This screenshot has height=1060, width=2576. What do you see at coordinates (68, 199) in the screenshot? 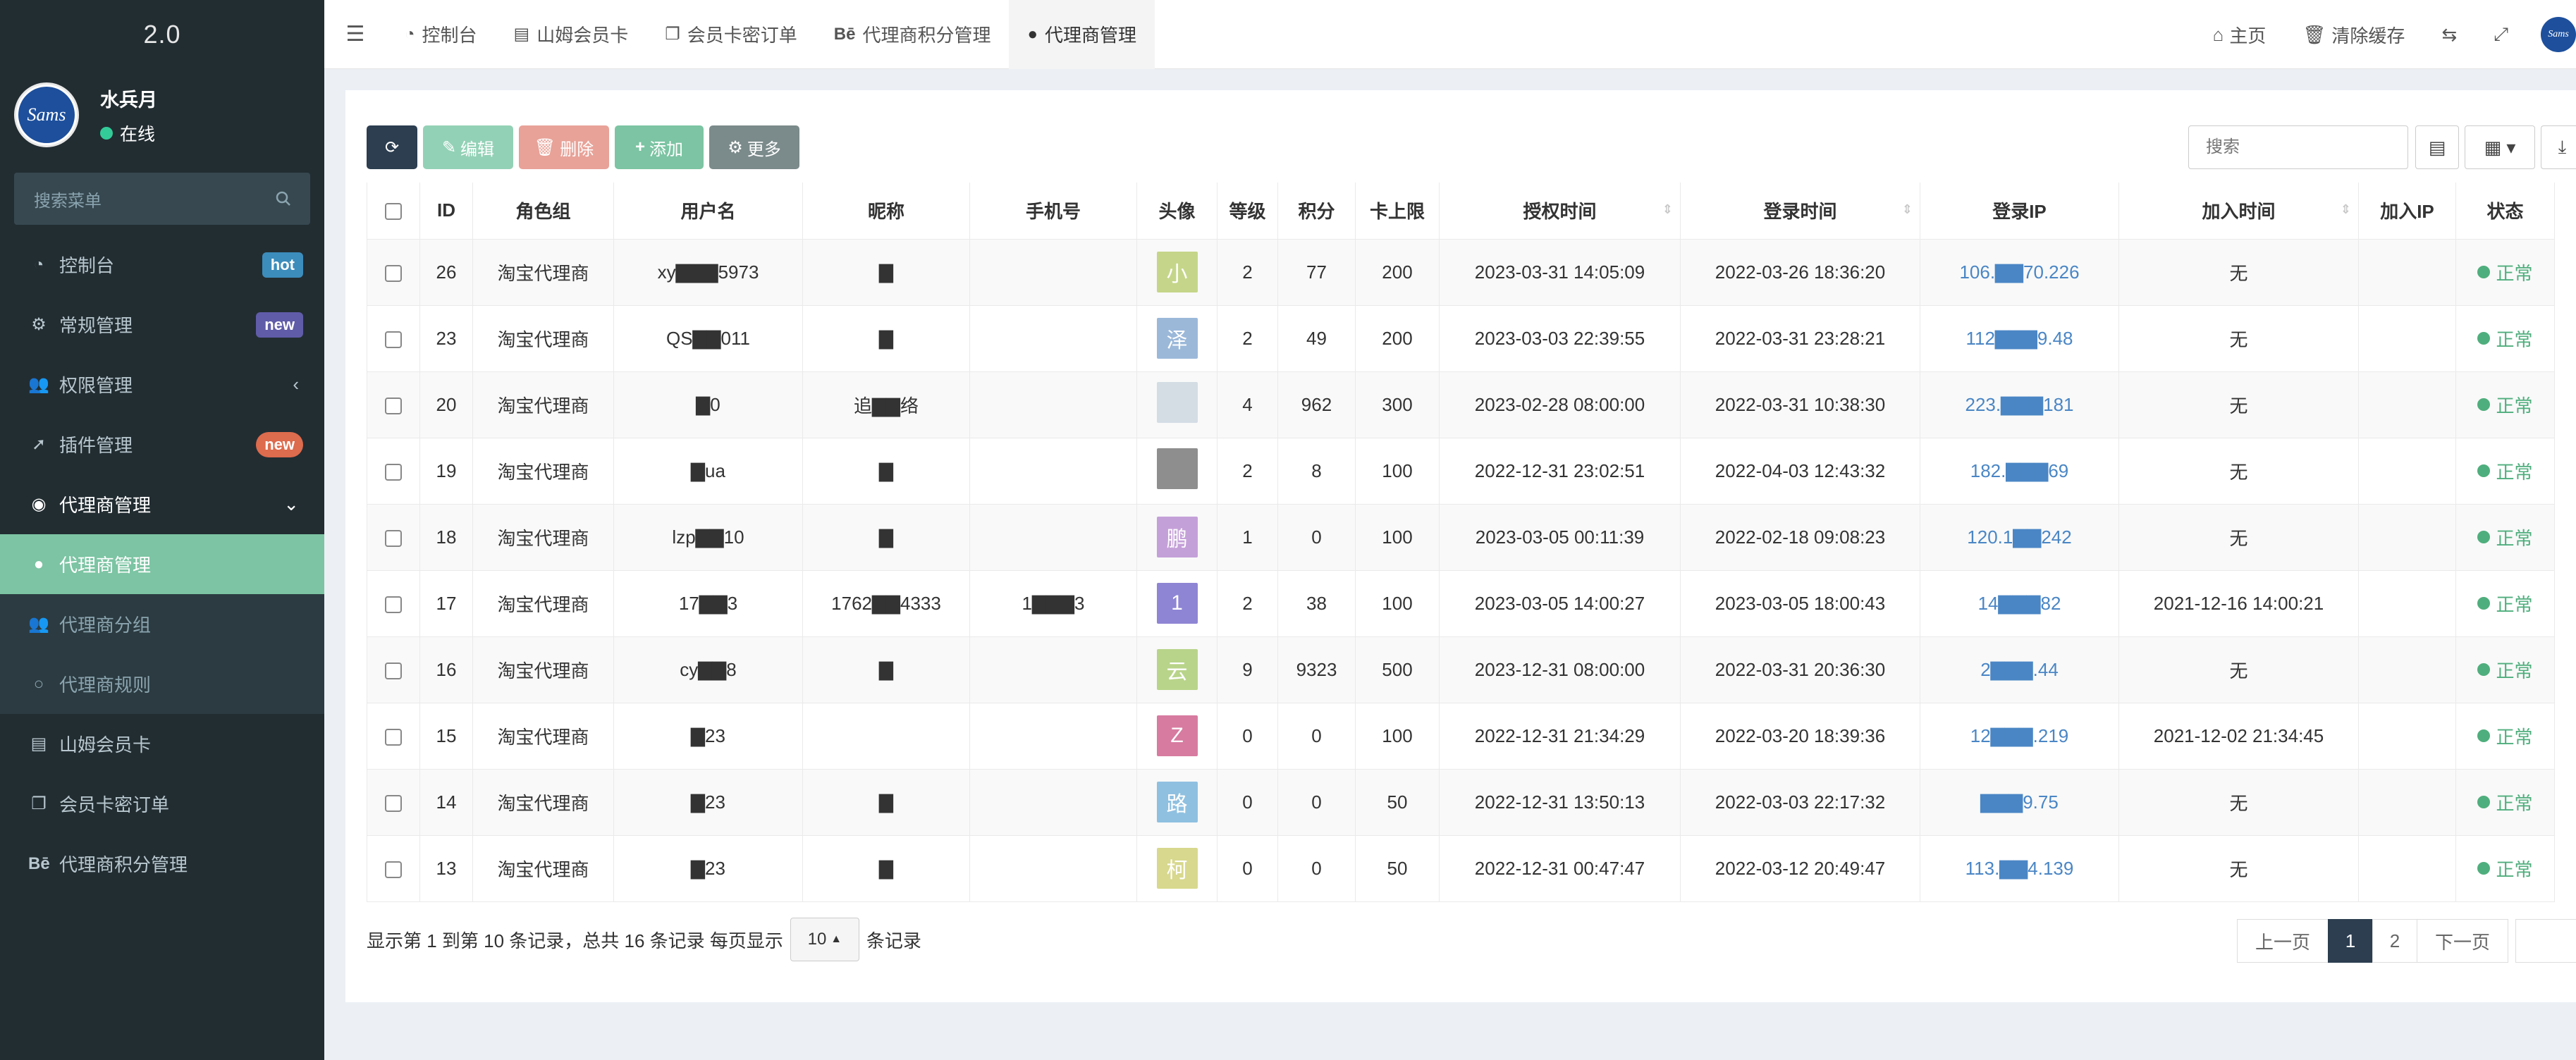
I see `sidebar-search-input: 搜索菜单` at bounding box center [68, 199].